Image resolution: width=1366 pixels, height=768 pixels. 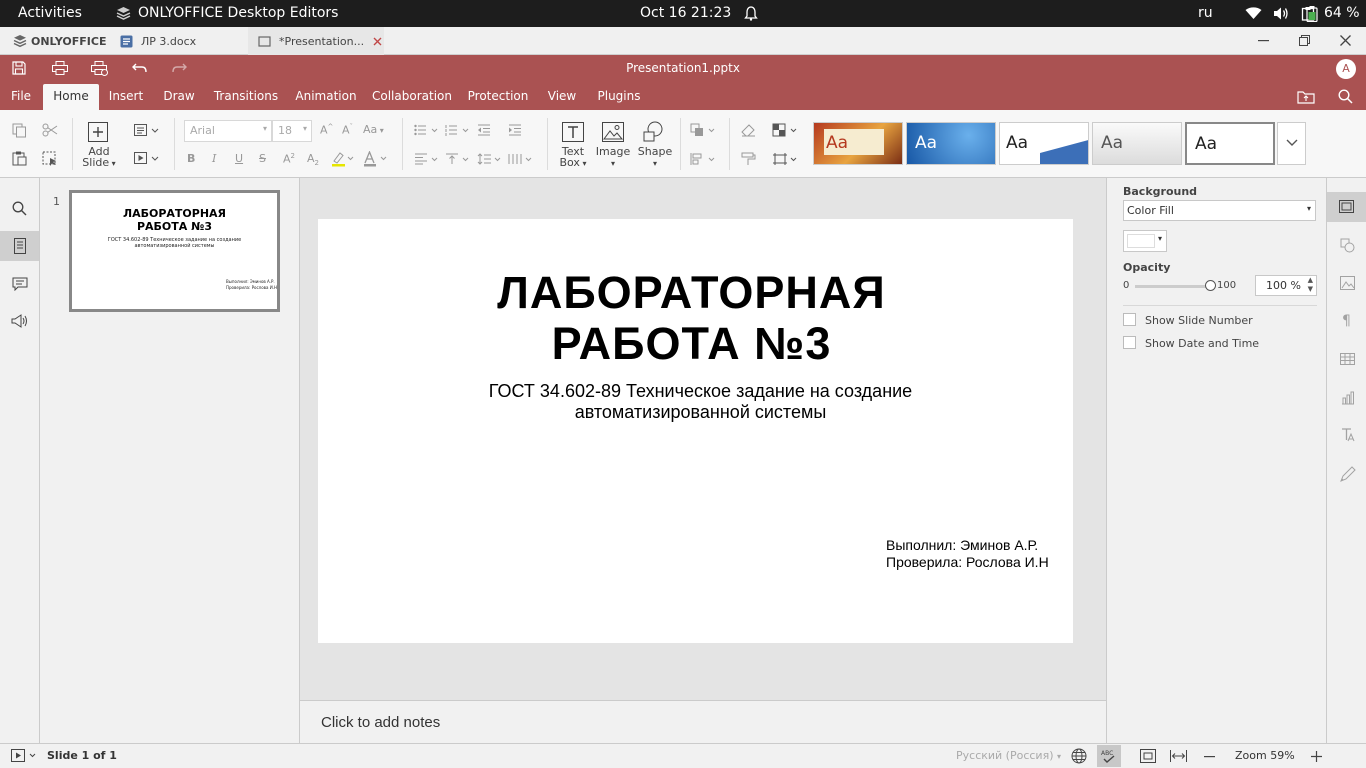 I want to click on zoom-out-icon, so click(x=1209, y=757).